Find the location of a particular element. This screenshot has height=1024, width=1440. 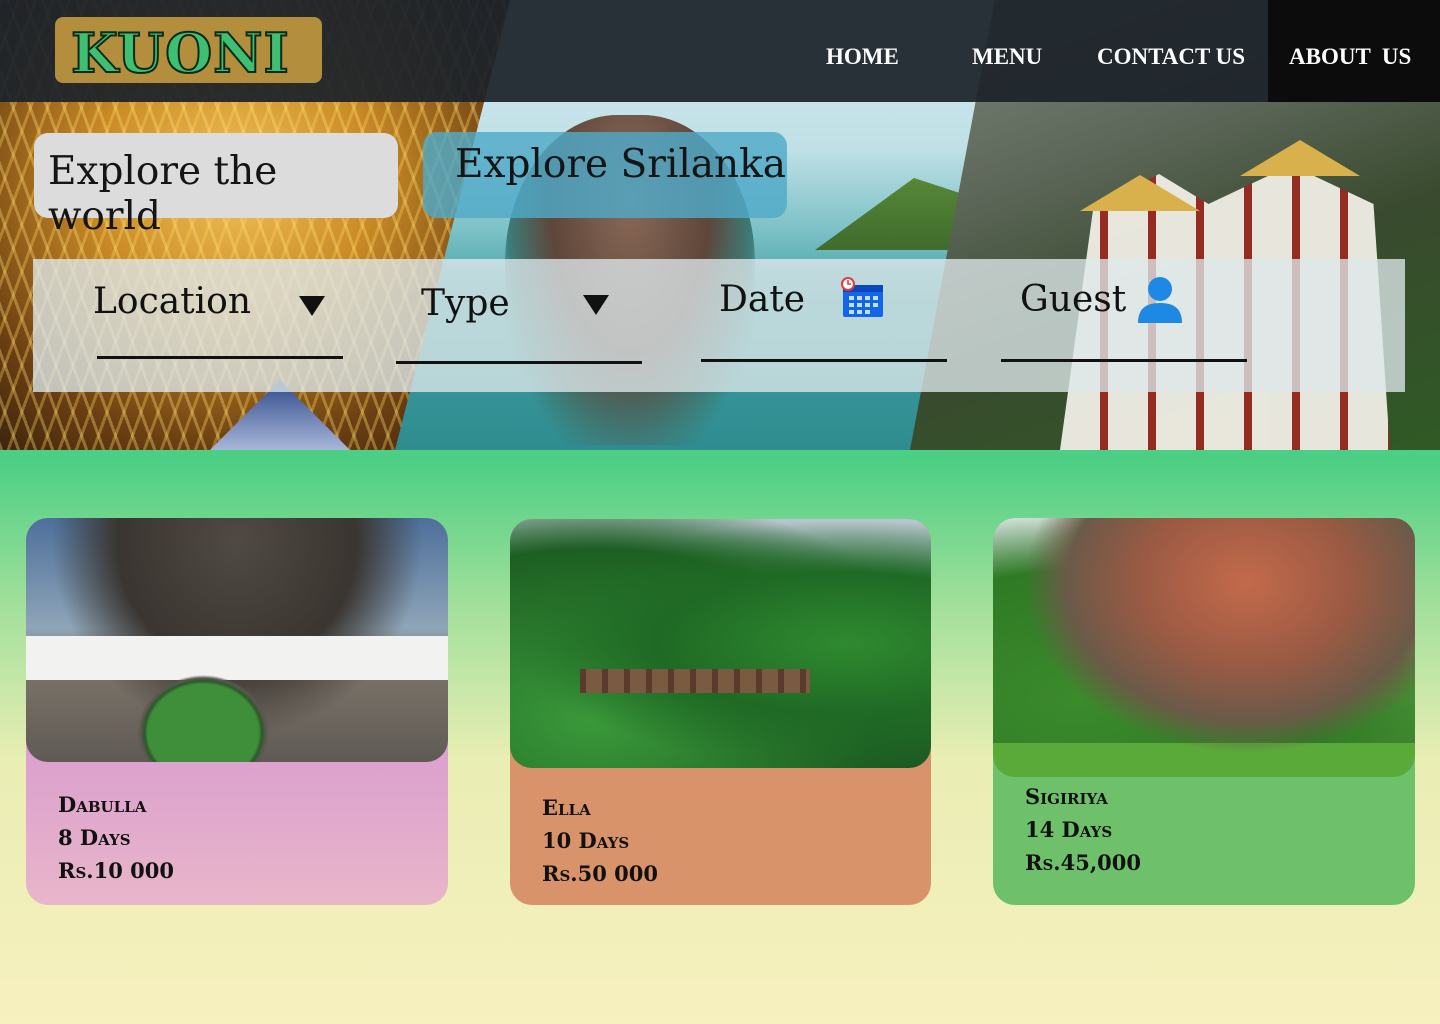

guest-label: Guest is located at coordinates (1073, 299).